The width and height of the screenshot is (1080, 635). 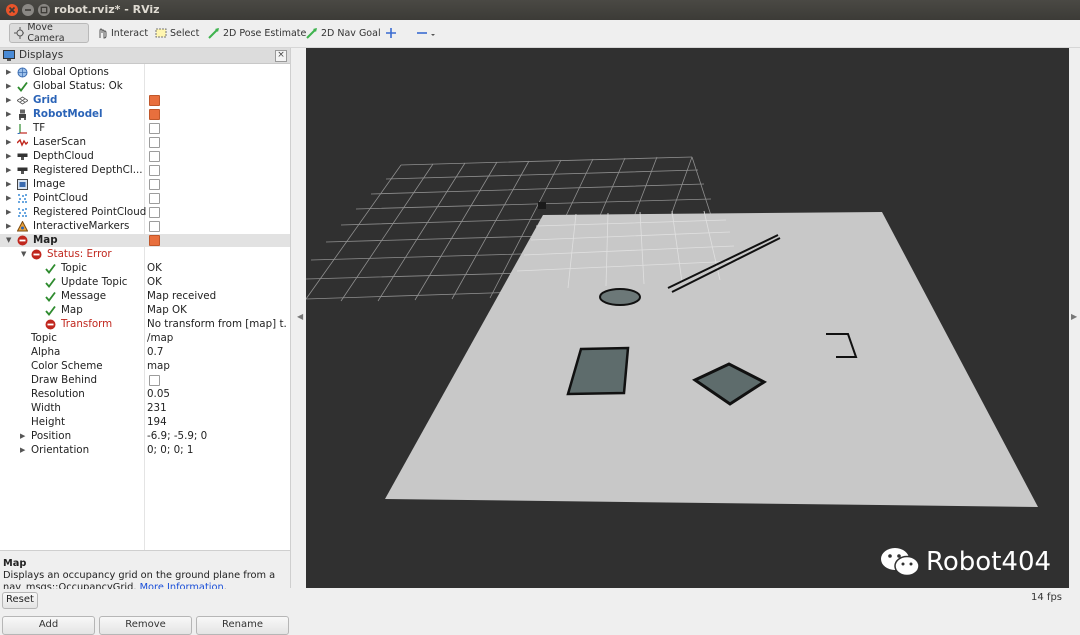 I want to click on tree-row-image: ▶ Image, so click(x=145, y=184).